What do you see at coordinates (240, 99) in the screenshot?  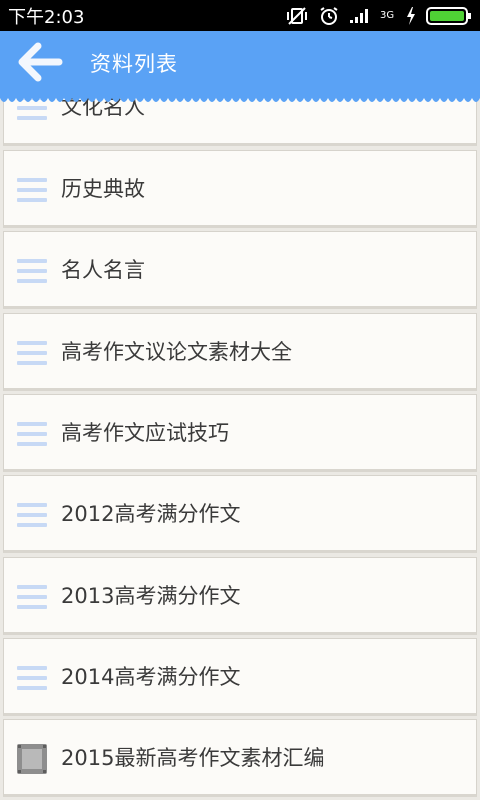 I see `wave-divider` at bounding box center [240, 99].